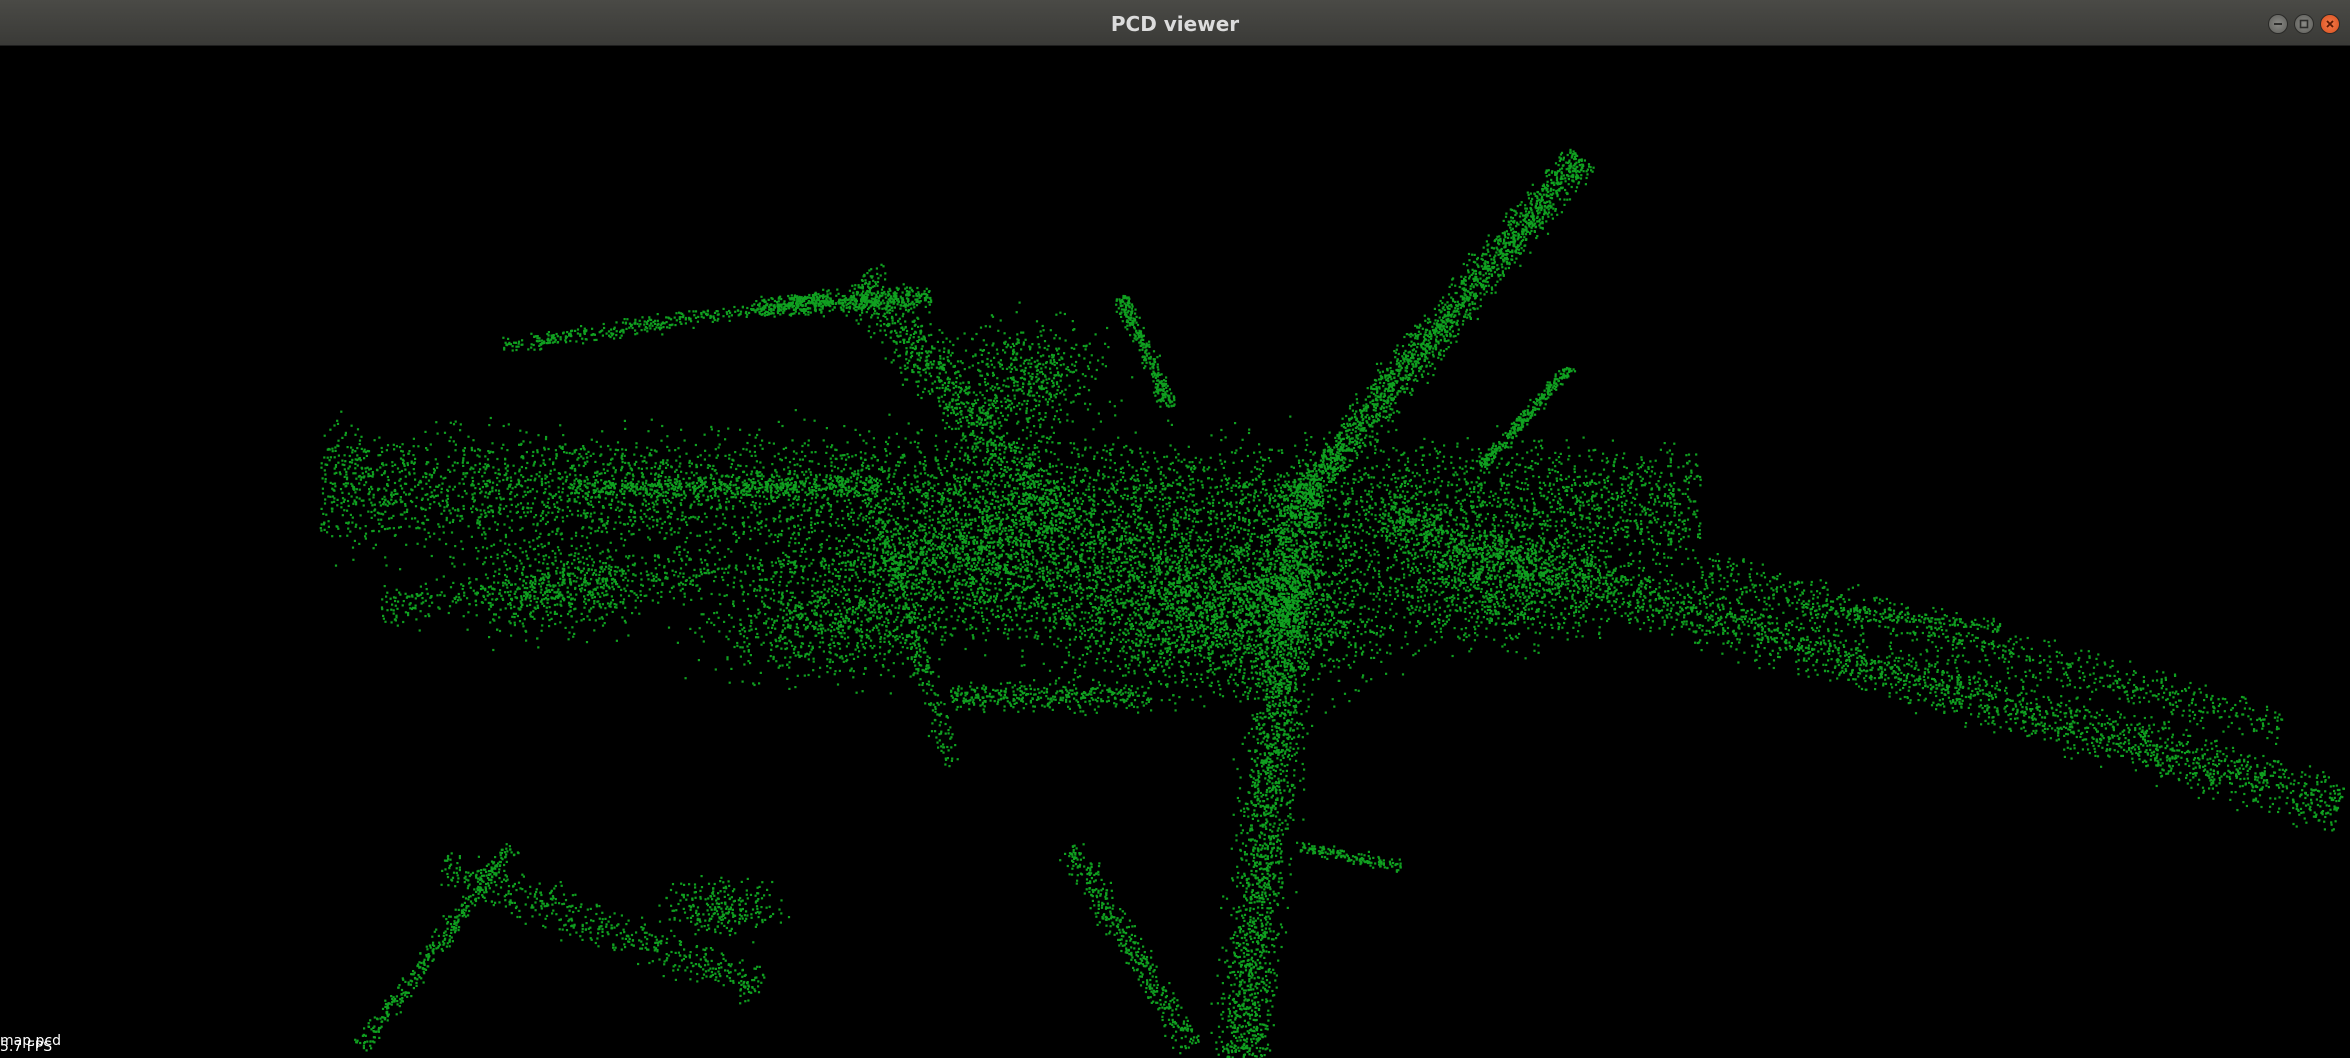 This screenshot has height=1058, width=2350. I want to click on maximize-icon, so click(2304, 24).